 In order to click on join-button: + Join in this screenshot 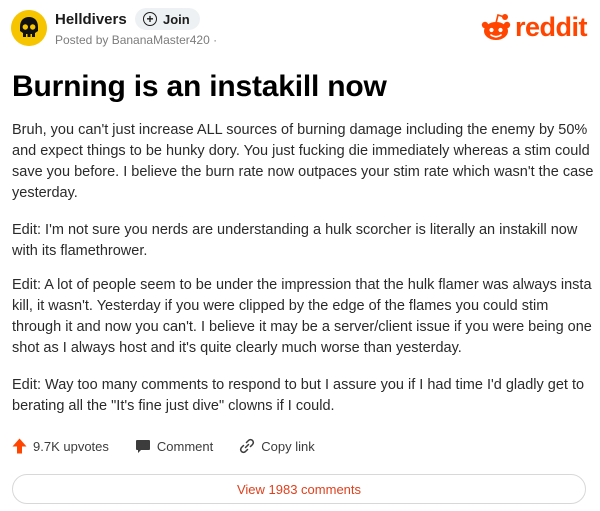, I will do `click(167, 19)`.